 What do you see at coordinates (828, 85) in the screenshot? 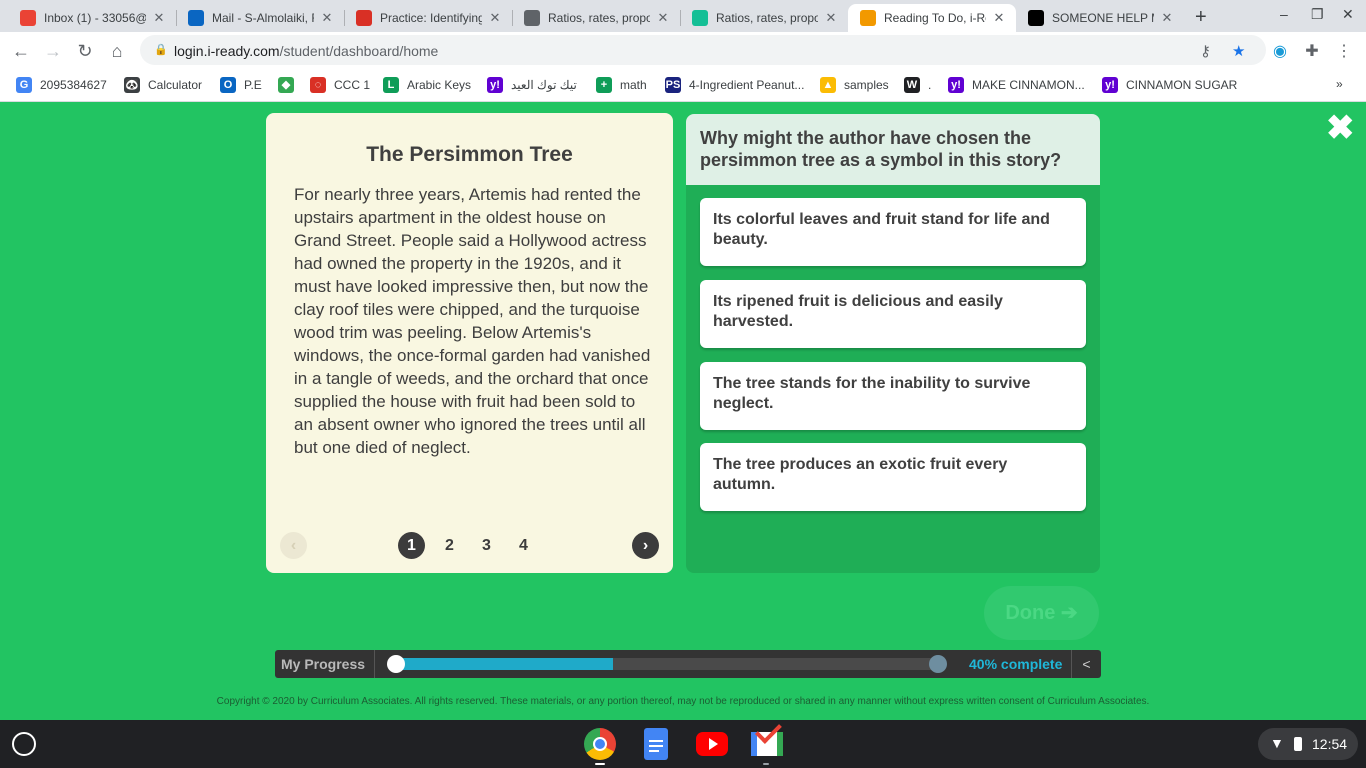
I see `drive-icon: ▲` at bounding box center [828, 85].